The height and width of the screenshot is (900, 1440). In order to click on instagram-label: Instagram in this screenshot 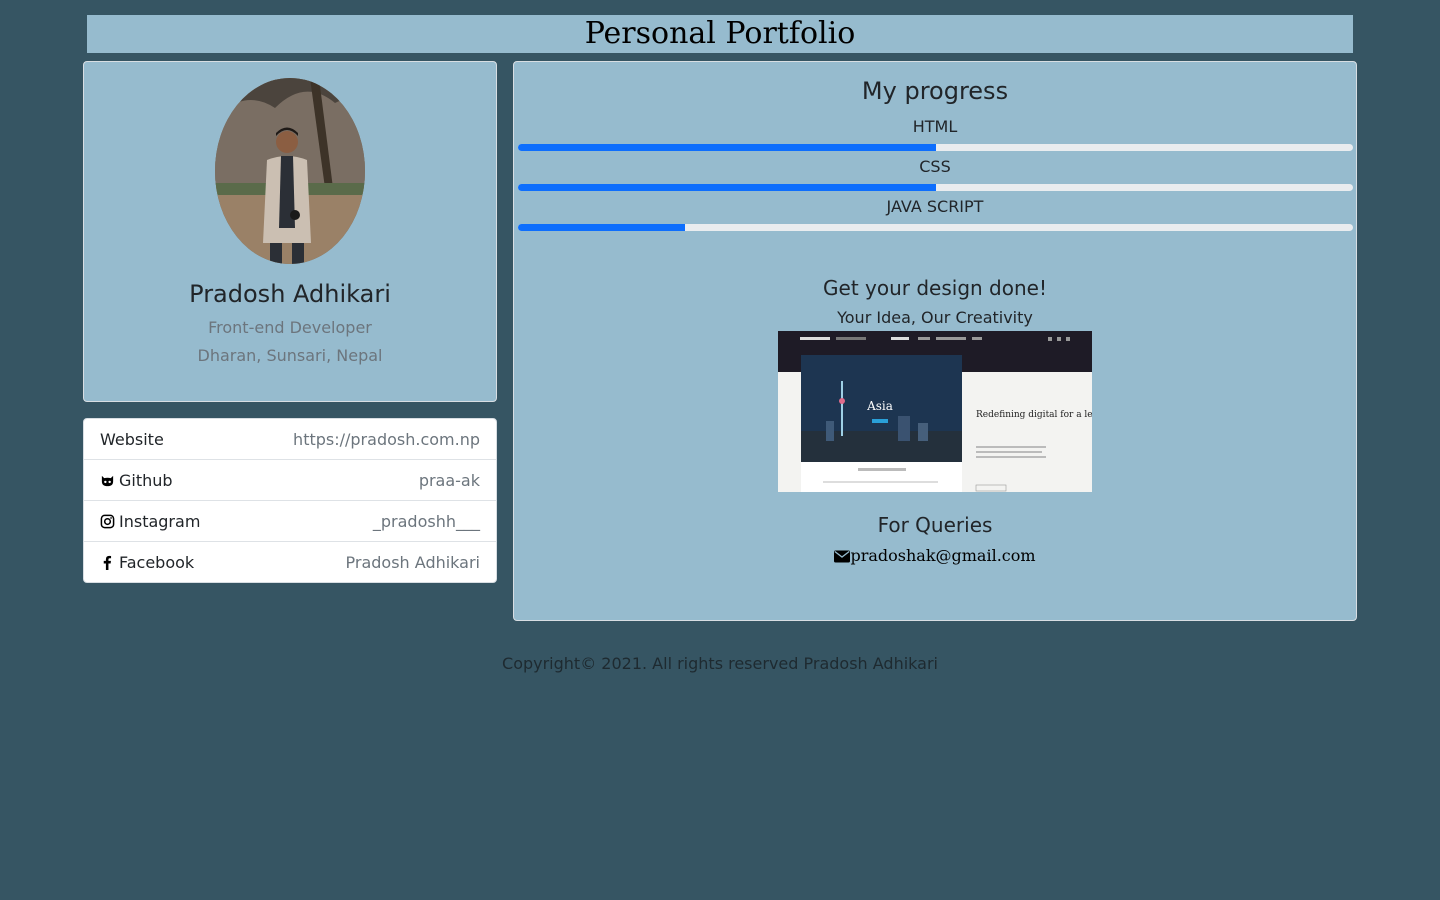, I will do `click(160, 521)`.